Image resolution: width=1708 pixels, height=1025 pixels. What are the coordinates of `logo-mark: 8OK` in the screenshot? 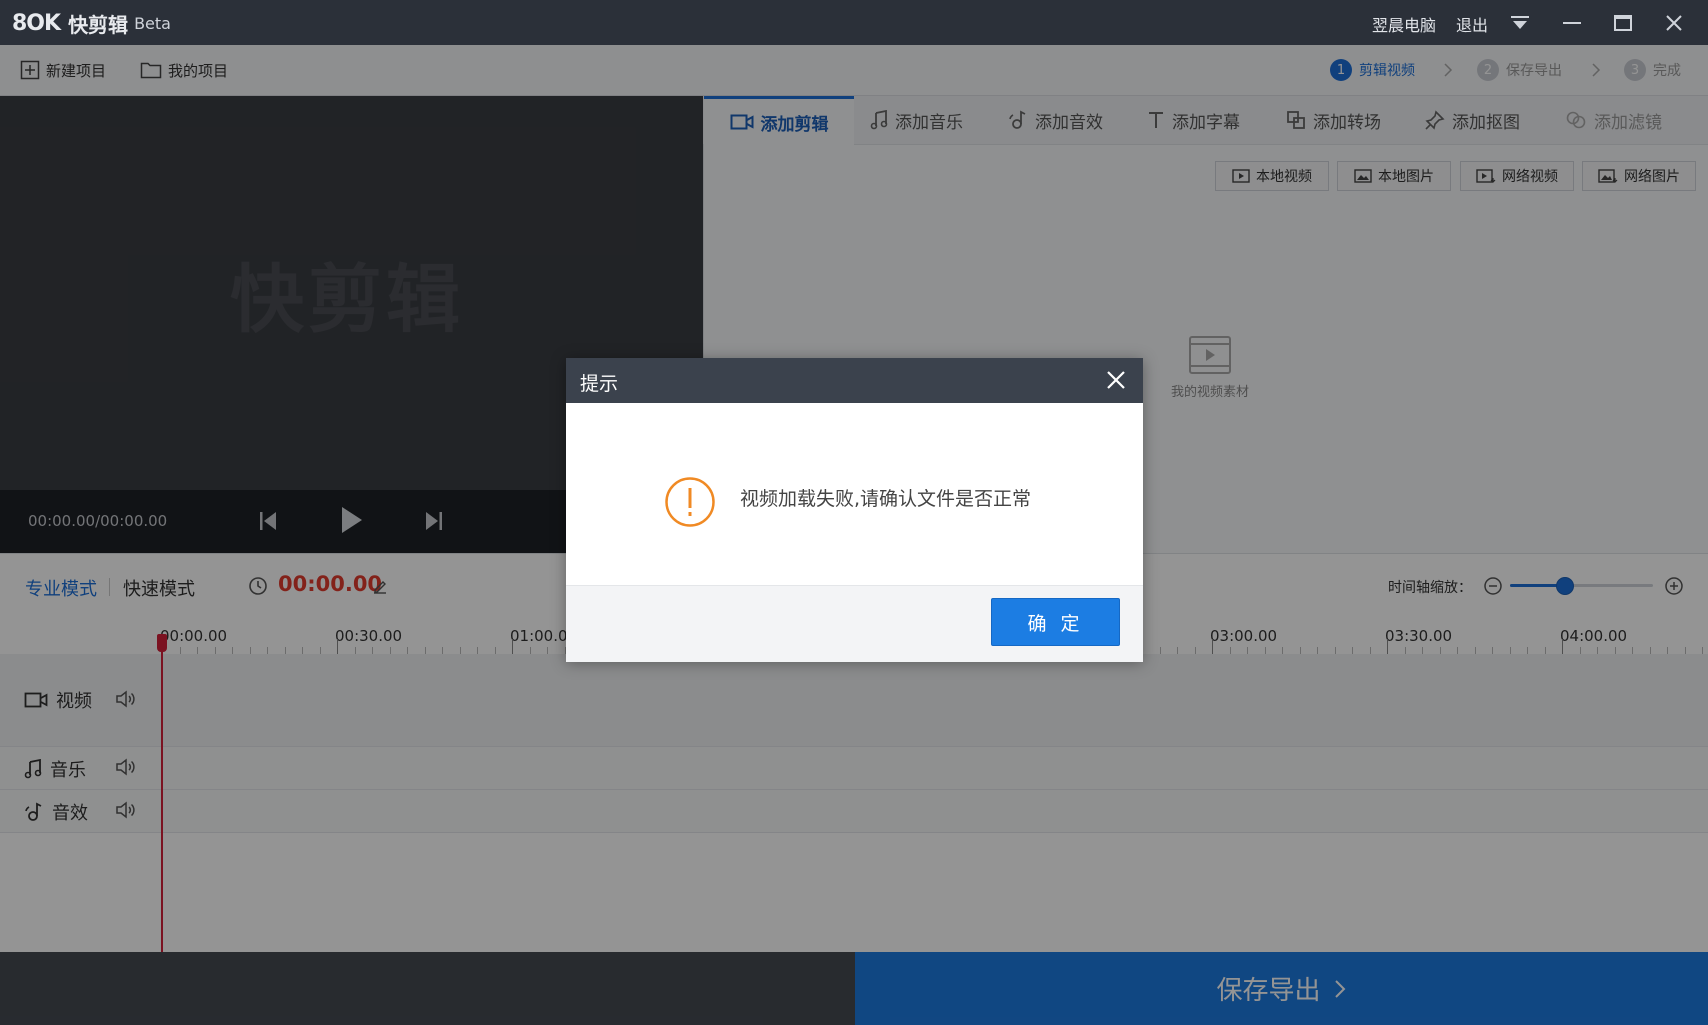 It's located at (36, 23).